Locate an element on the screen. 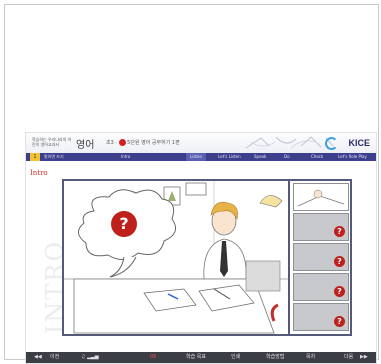 The height and width of the screenshot is (364, 381). nav-item-check: Check is located at coordinates (317, 157).